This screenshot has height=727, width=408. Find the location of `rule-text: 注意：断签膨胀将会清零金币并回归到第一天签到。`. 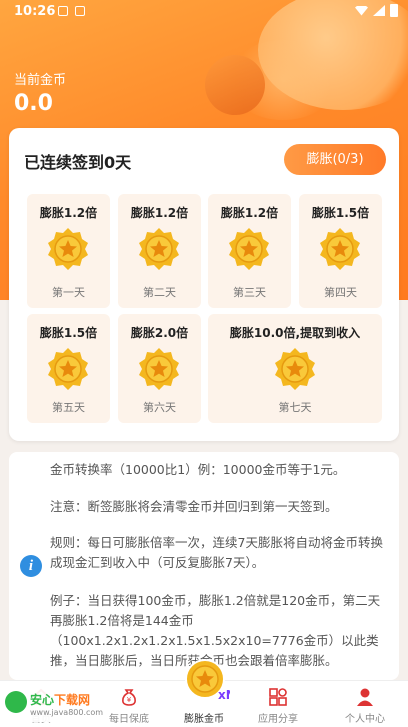

rule-text: 注意：断签膨胀将会清零金币并回归到第一天签到。 is located at coordinates (194, 506).